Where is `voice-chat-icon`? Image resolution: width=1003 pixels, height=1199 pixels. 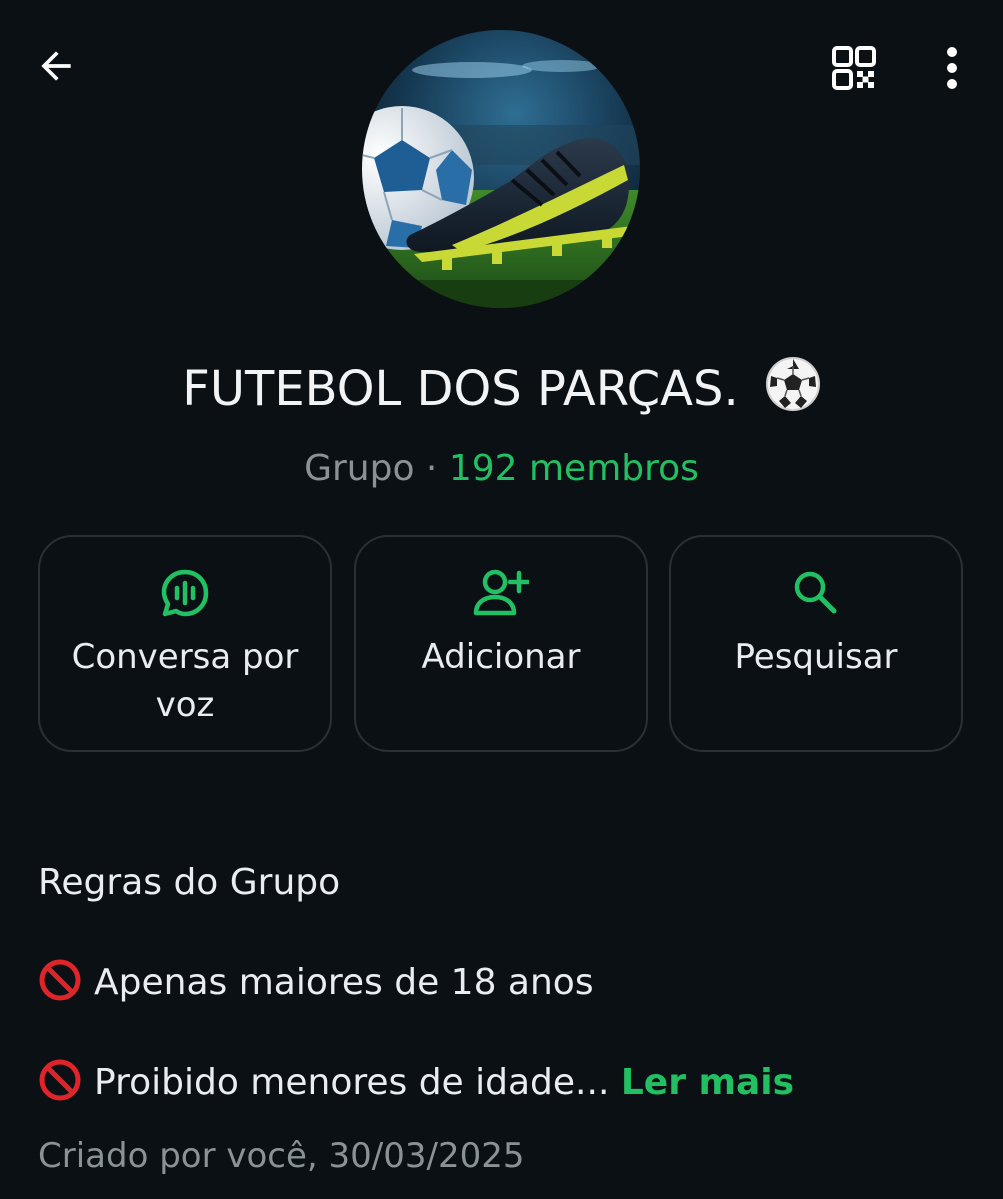
voice-chat-icon is located at coordinates (185, 593).